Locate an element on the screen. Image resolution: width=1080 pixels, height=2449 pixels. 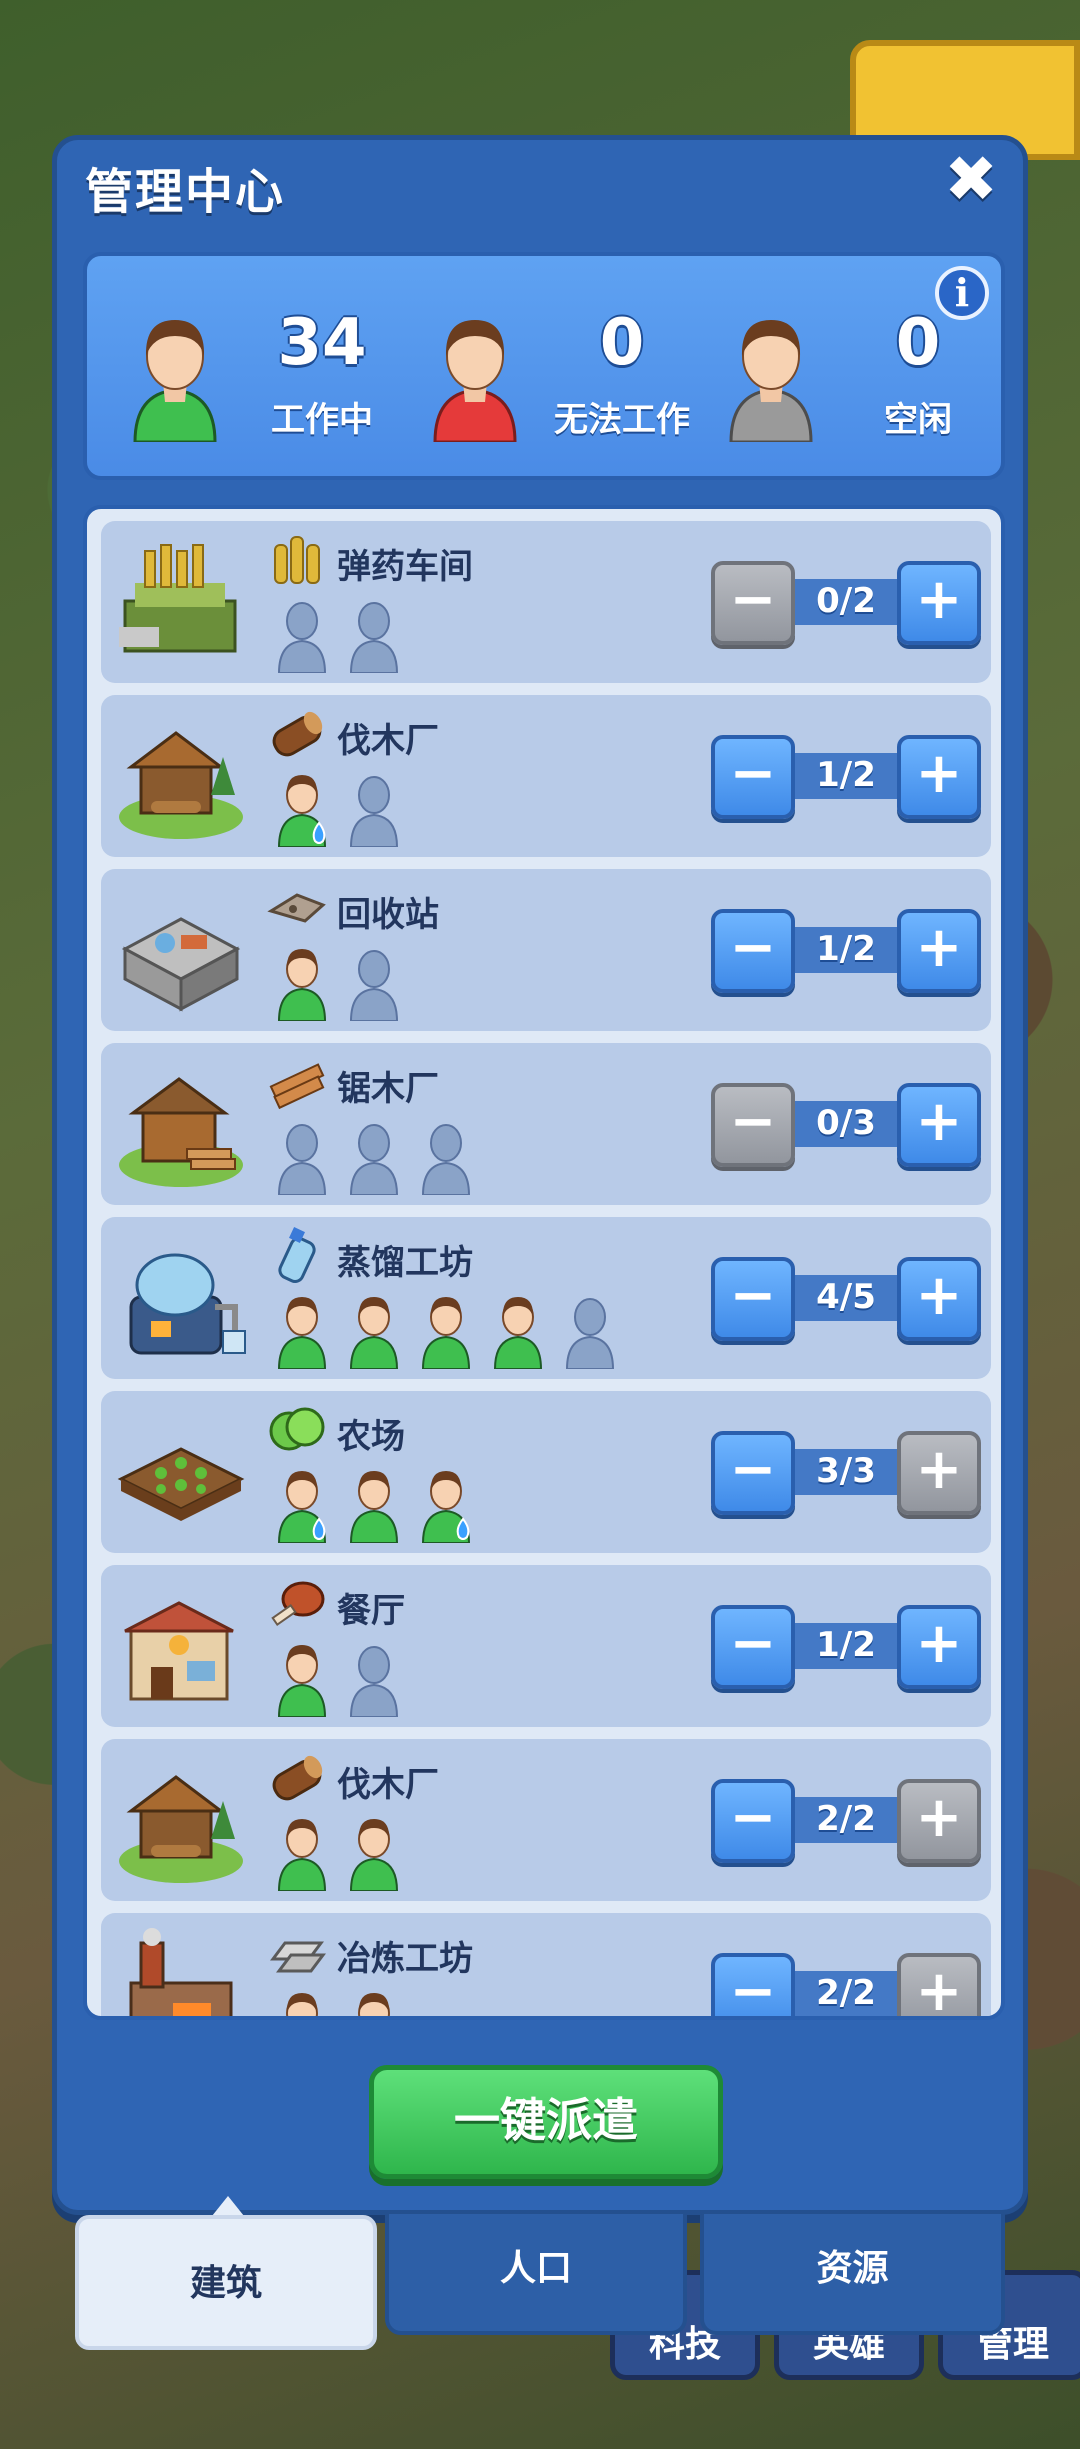
dispatch-all-button: 一键派遣 is located at coordinates (546, 2122).